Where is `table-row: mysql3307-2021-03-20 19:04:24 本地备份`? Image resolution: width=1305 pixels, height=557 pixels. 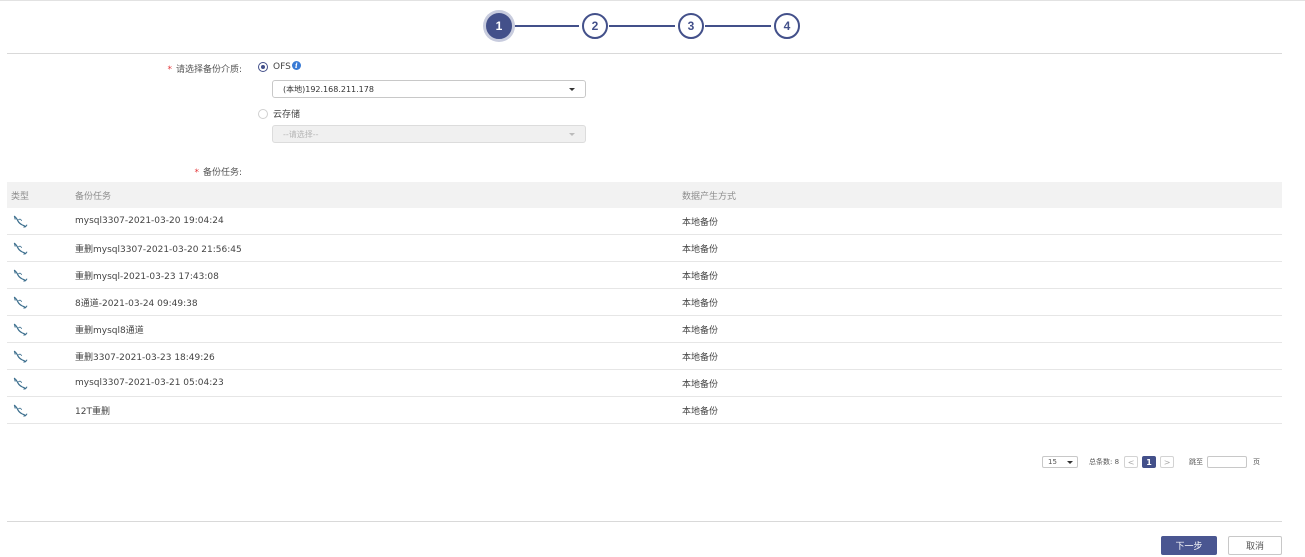
table-row: mysql3307-2021-03-20 19:04:24 本地备份 is located at coordinates (644, 221).